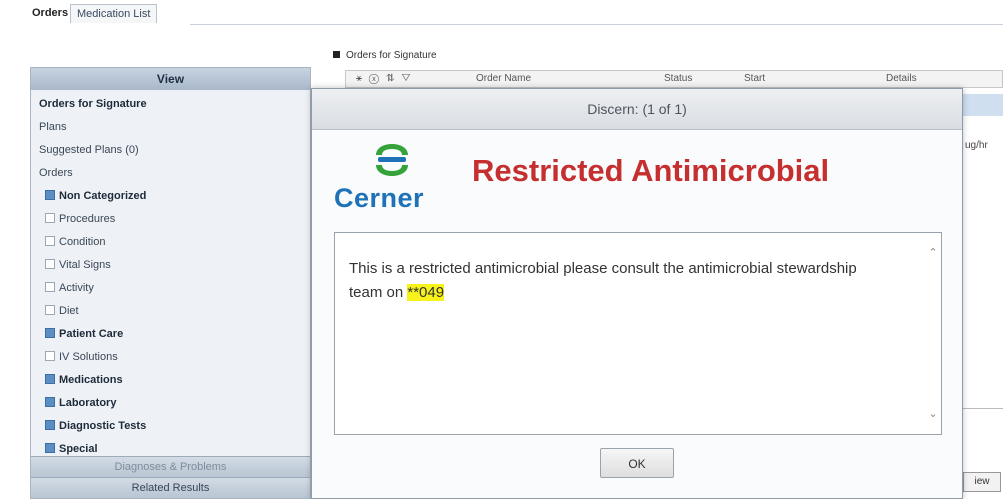 This screenshot has height=499, width=1003. What do you see at coordinates (170, 79) in the screenshot?
I see `view-header: View` at bounding box center [170, 79].